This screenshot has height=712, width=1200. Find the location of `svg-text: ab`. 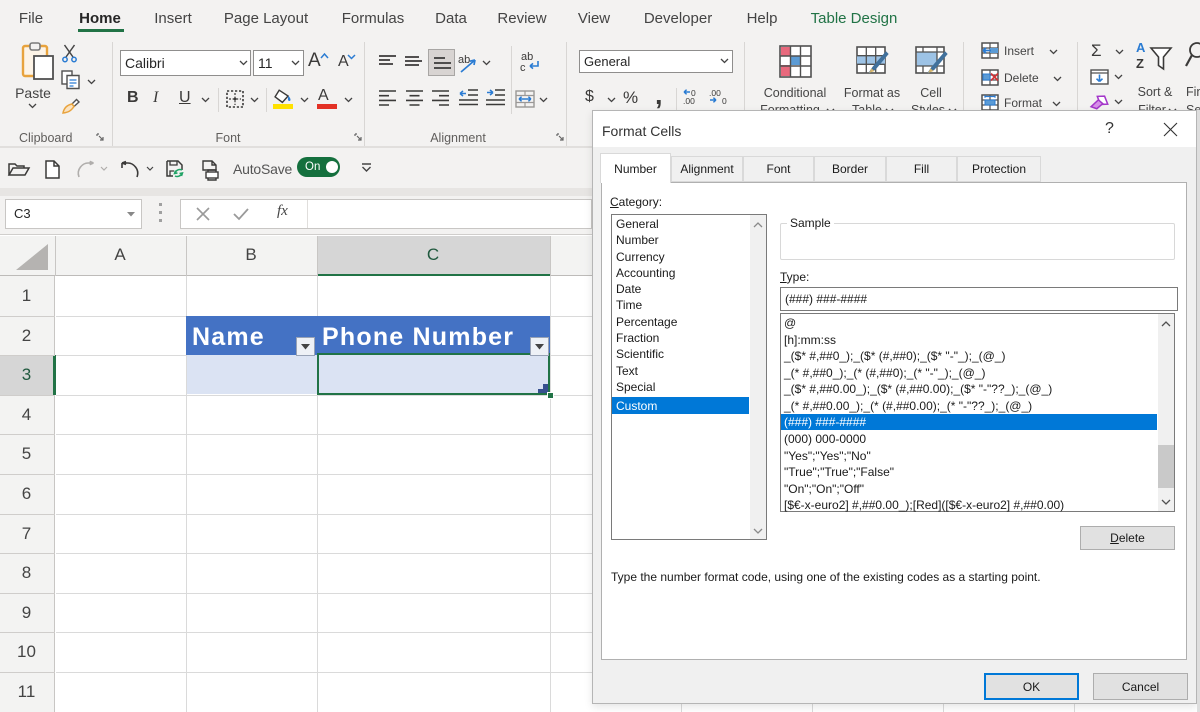

svg-text: ab is located at coordinates (464, 60).